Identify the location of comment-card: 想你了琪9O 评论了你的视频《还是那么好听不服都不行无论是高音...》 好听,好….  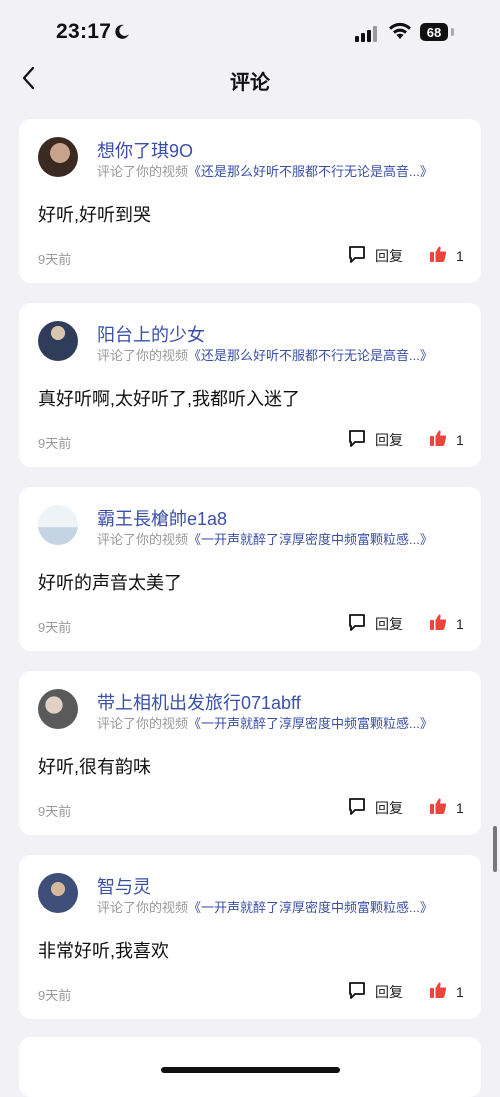
(250, 201).